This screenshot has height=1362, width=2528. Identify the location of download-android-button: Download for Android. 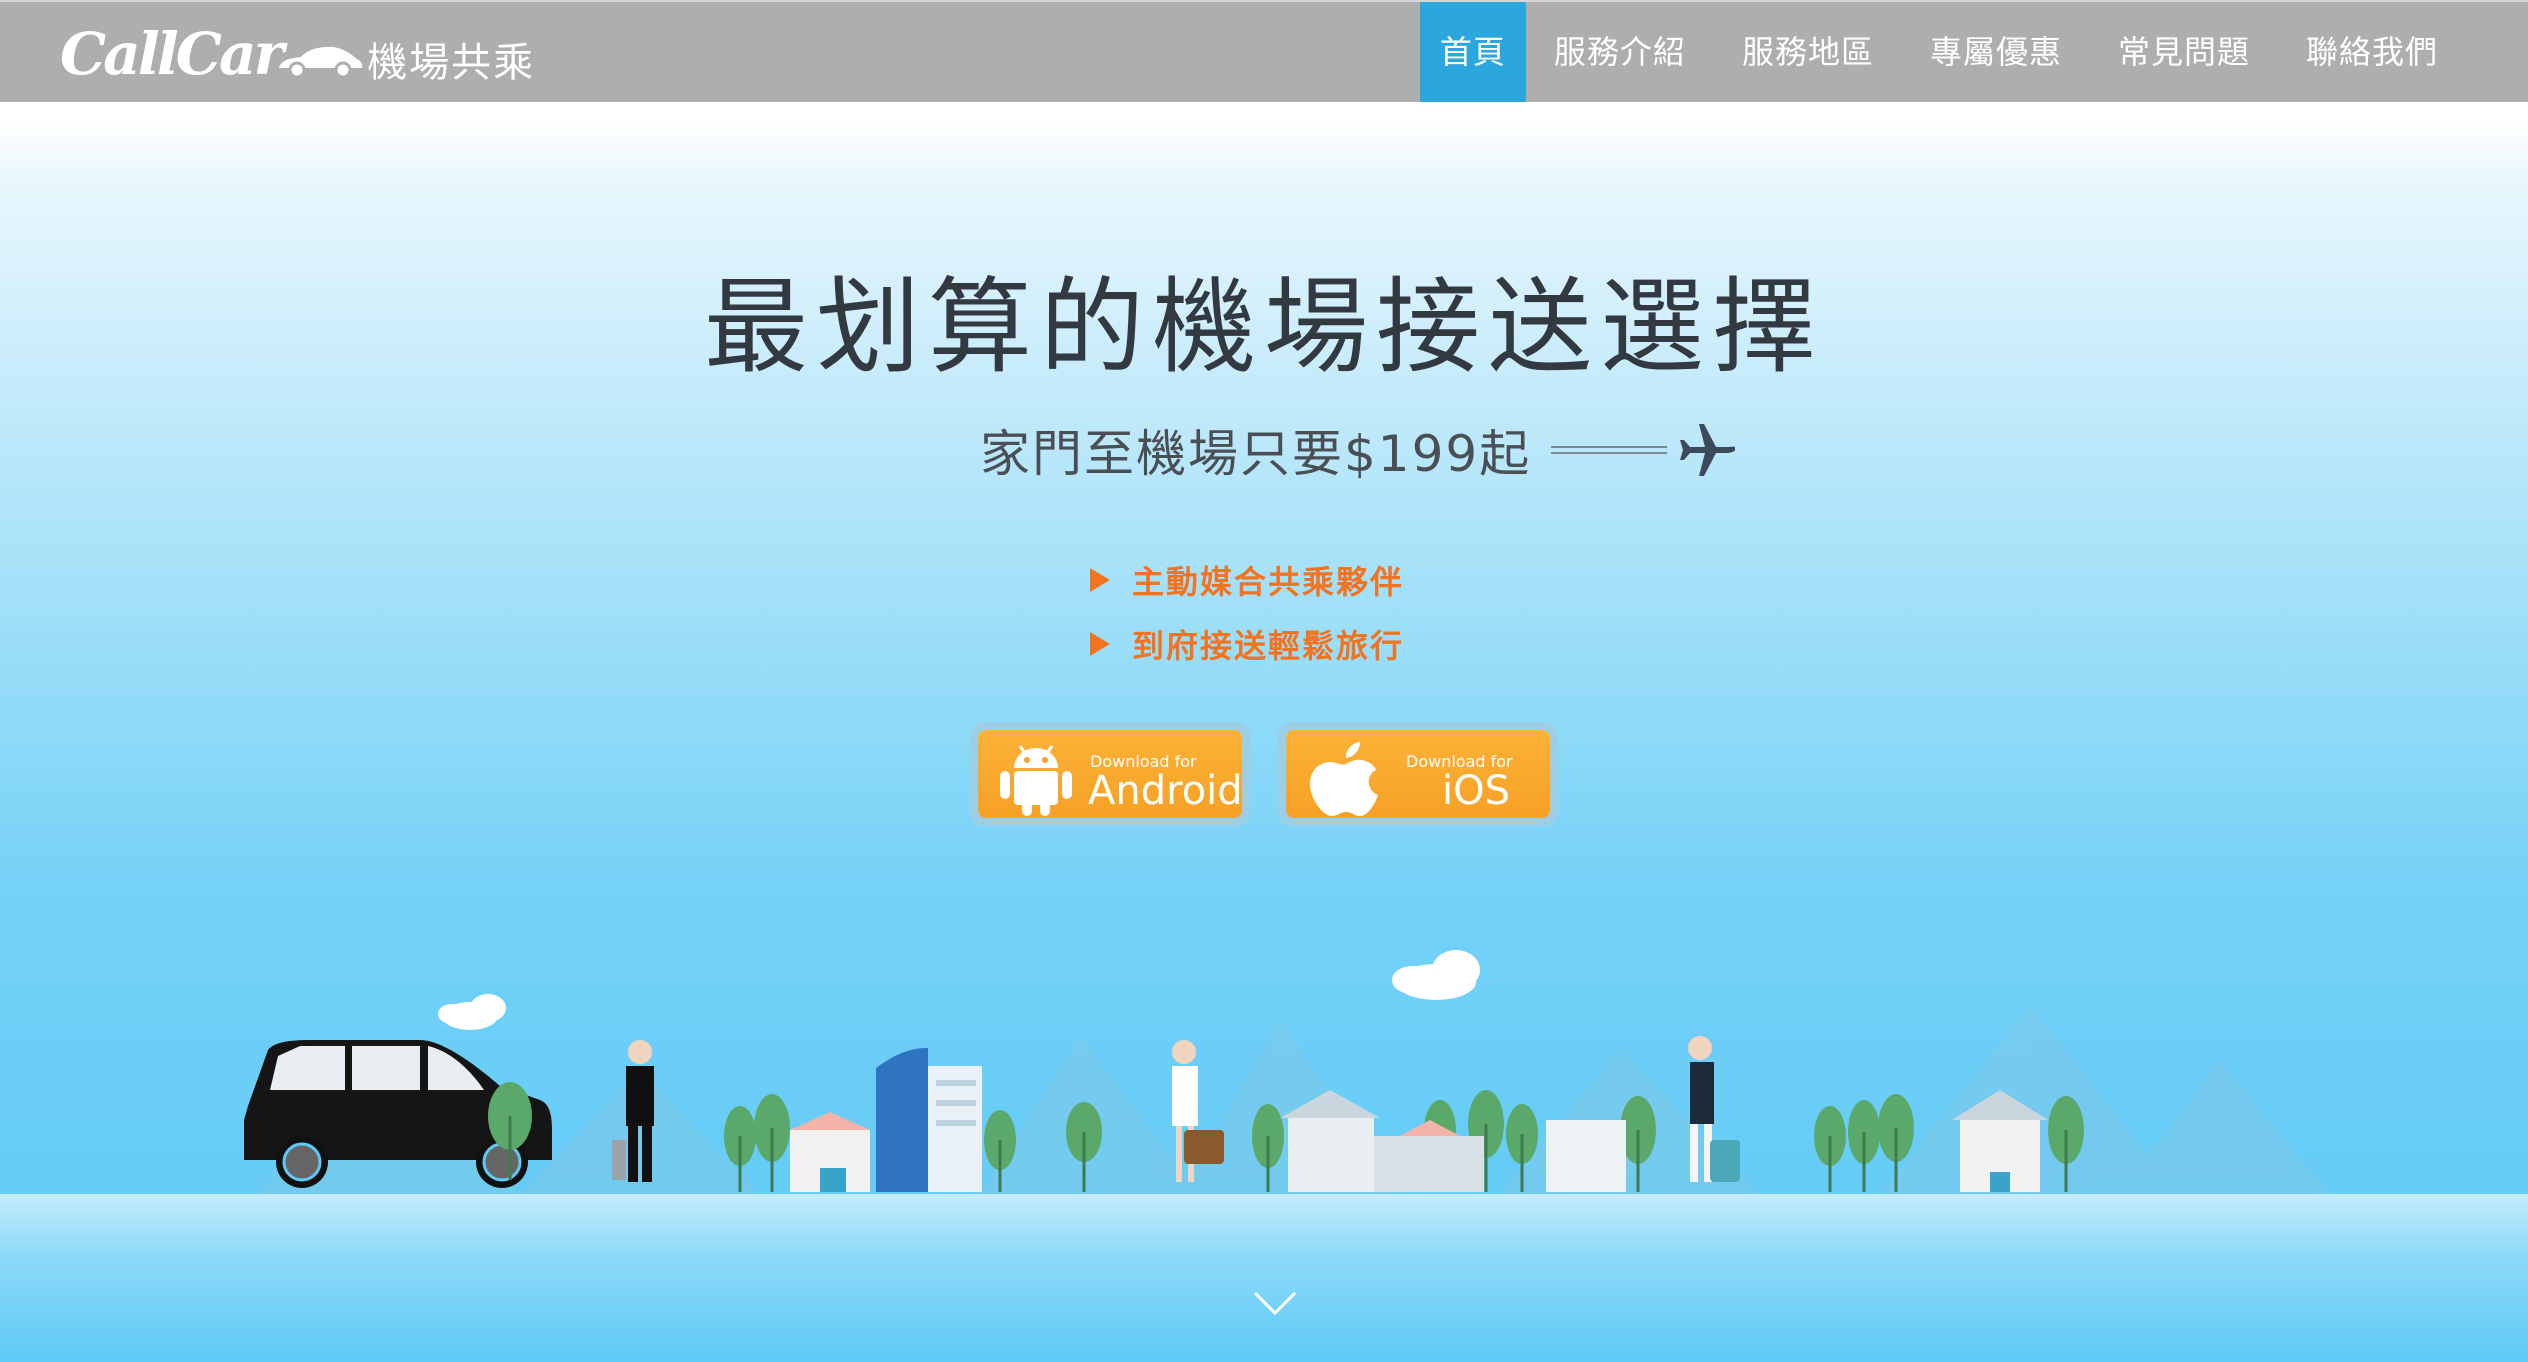
(1110, 774).